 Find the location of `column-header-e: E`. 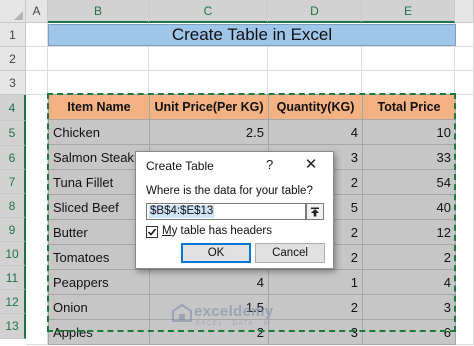

column-header-e: E is located at coordinates (408, 11).